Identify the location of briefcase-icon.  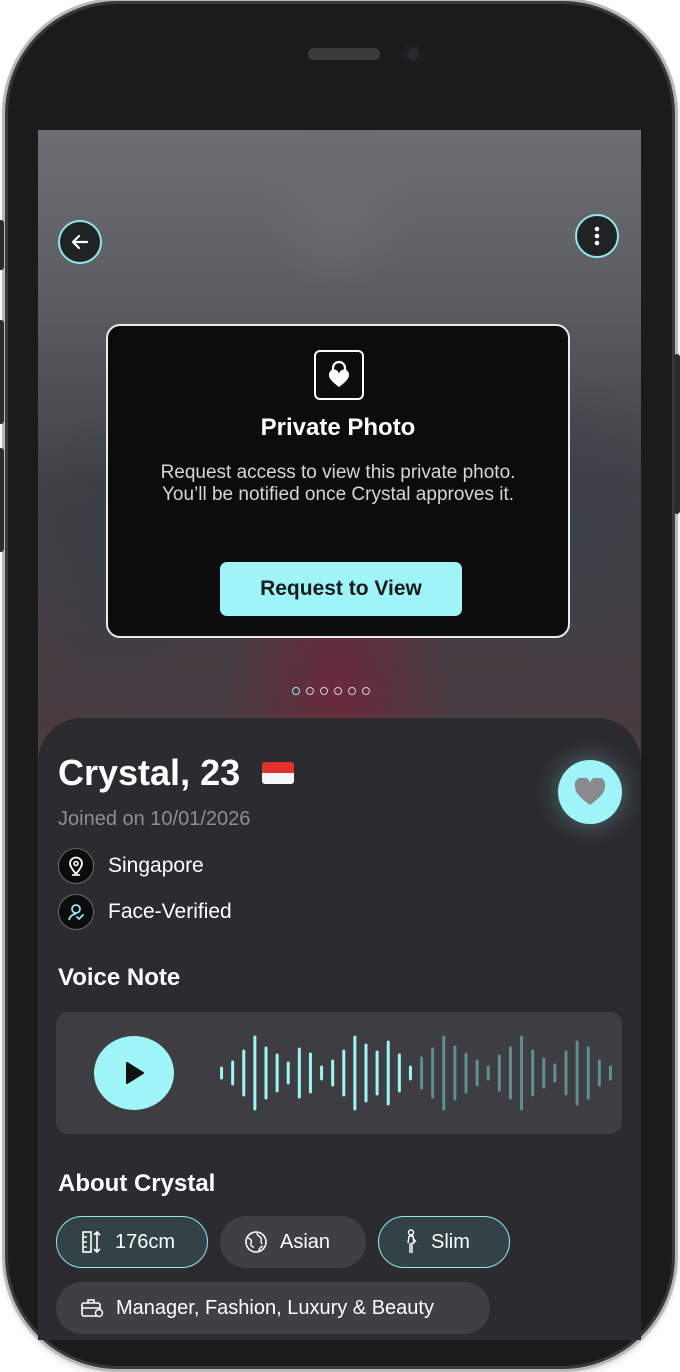
(92, 1308).